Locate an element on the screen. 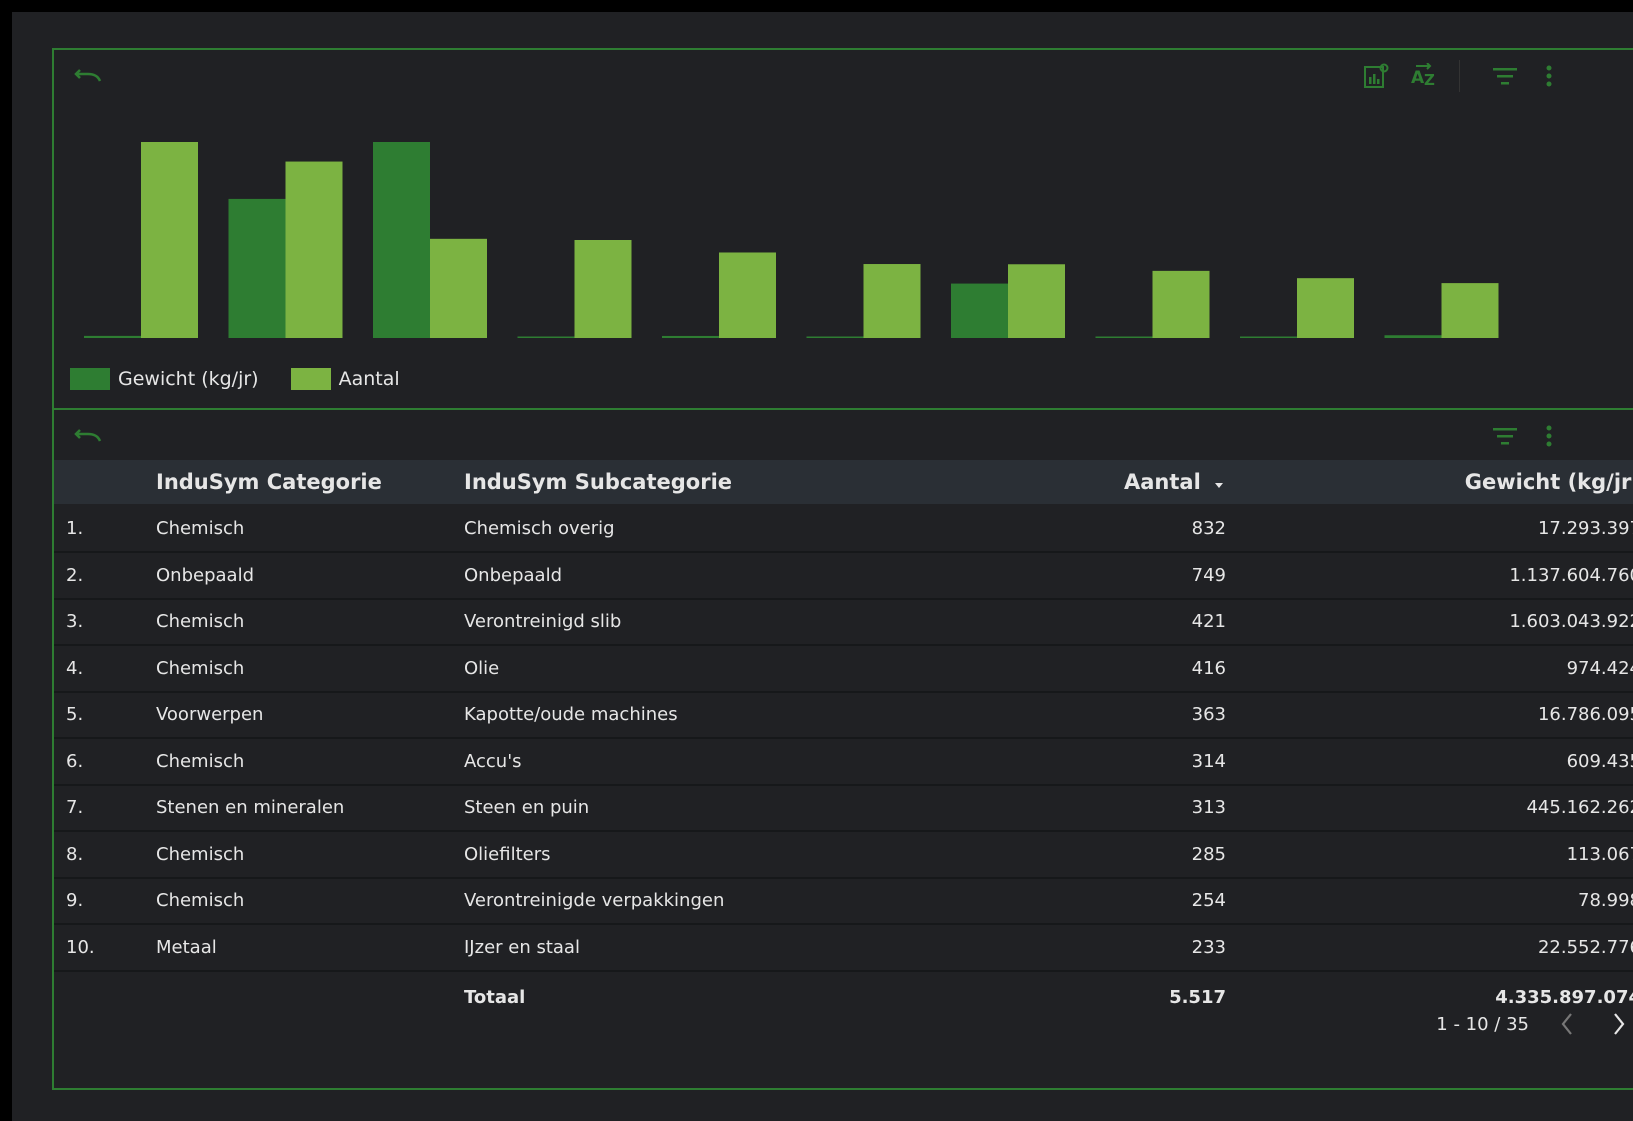  row-category: Metaal is located at coordinates (186, 947).